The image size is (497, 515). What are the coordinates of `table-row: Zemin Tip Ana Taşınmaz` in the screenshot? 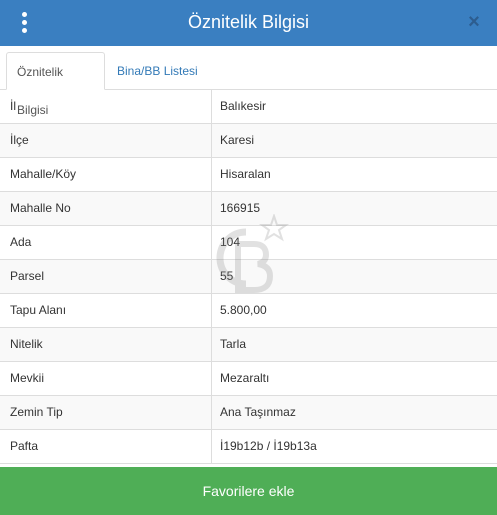 It's located at (248, 413).